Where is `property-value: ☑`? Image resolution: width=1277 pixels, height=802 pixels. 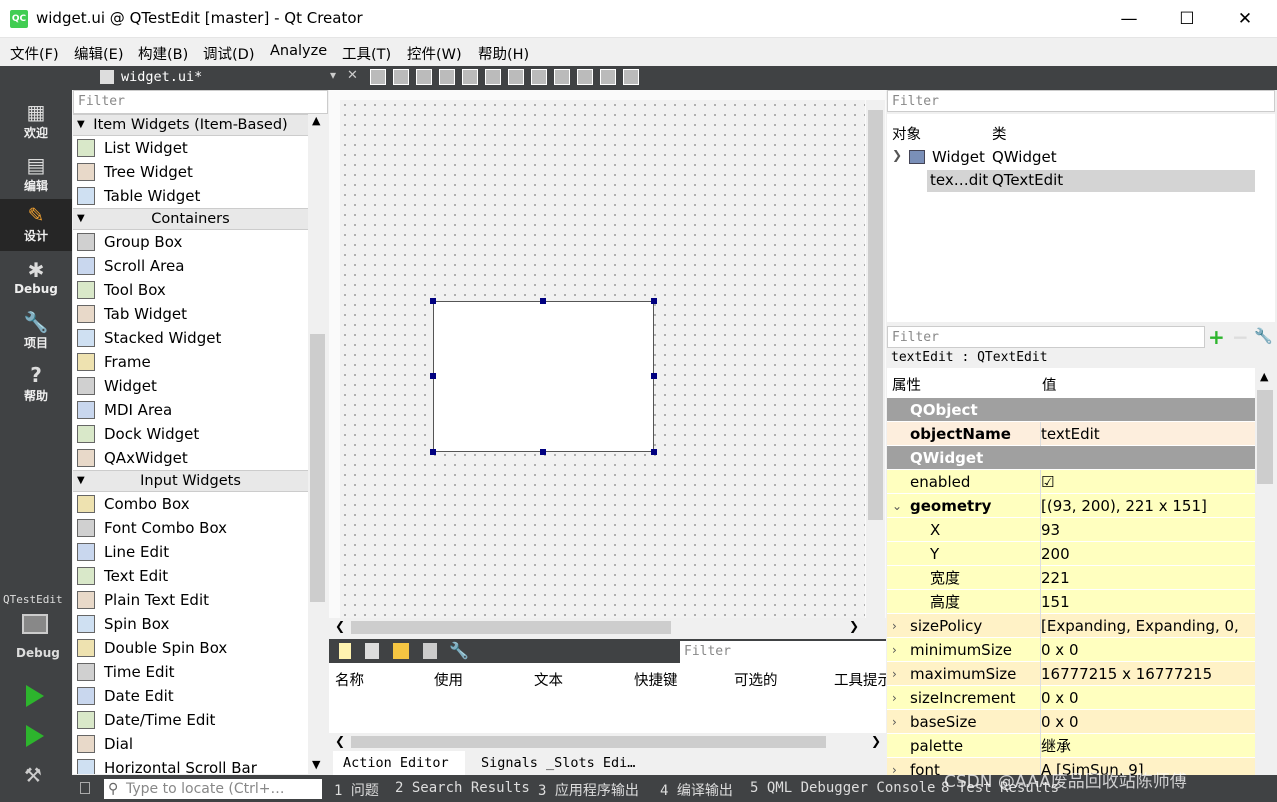 property-value: ☑ is located at coordinates (1147, 482).